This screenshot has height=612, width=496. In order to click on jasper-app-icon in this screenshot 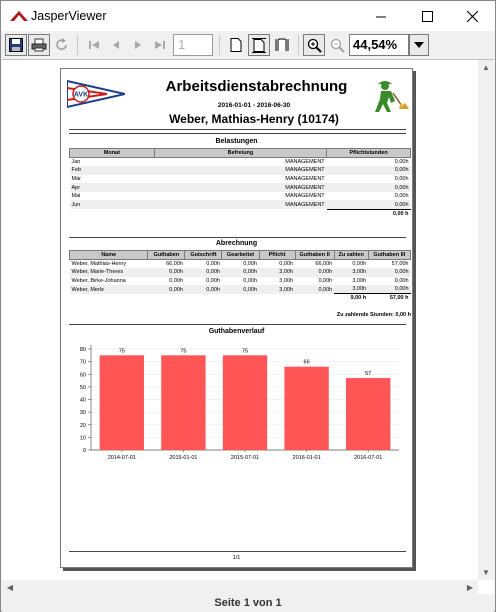, I will do `click(19, 16)`.